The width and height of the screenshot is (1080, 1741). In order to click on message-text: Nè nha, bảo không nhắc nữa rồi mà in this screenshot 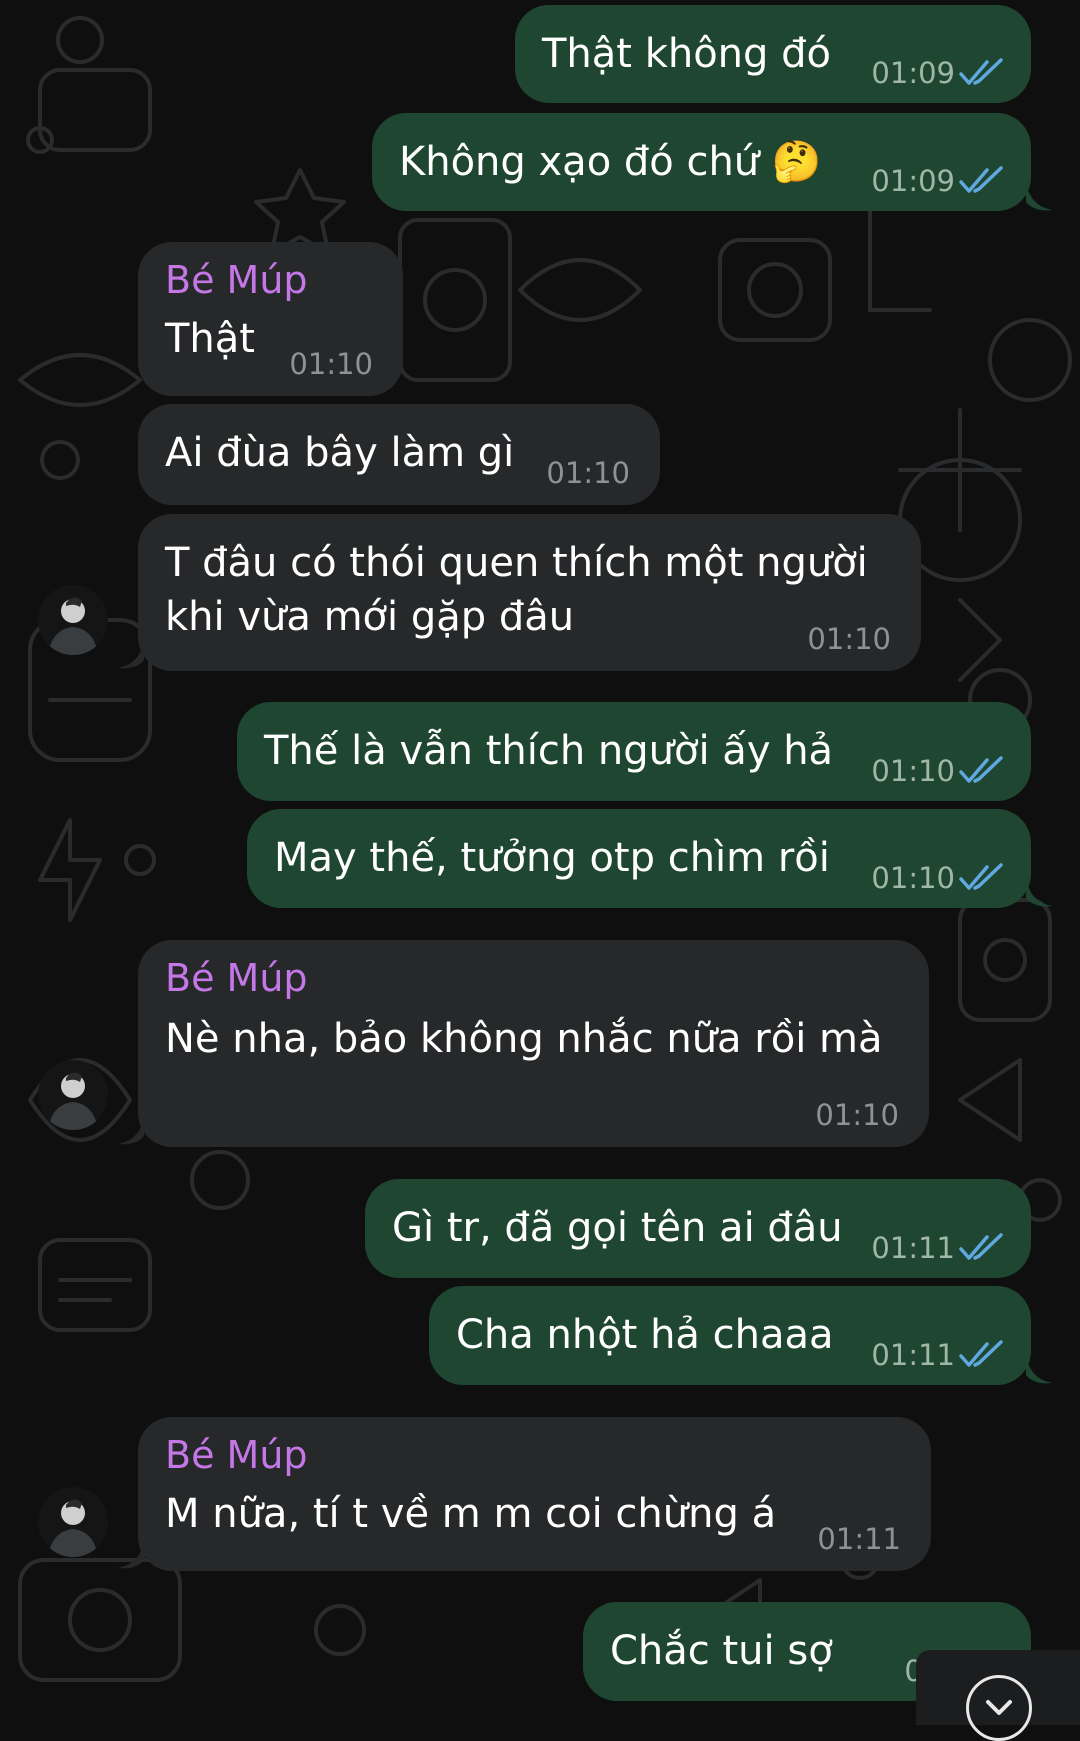, I will do `click(524, 1039)`.